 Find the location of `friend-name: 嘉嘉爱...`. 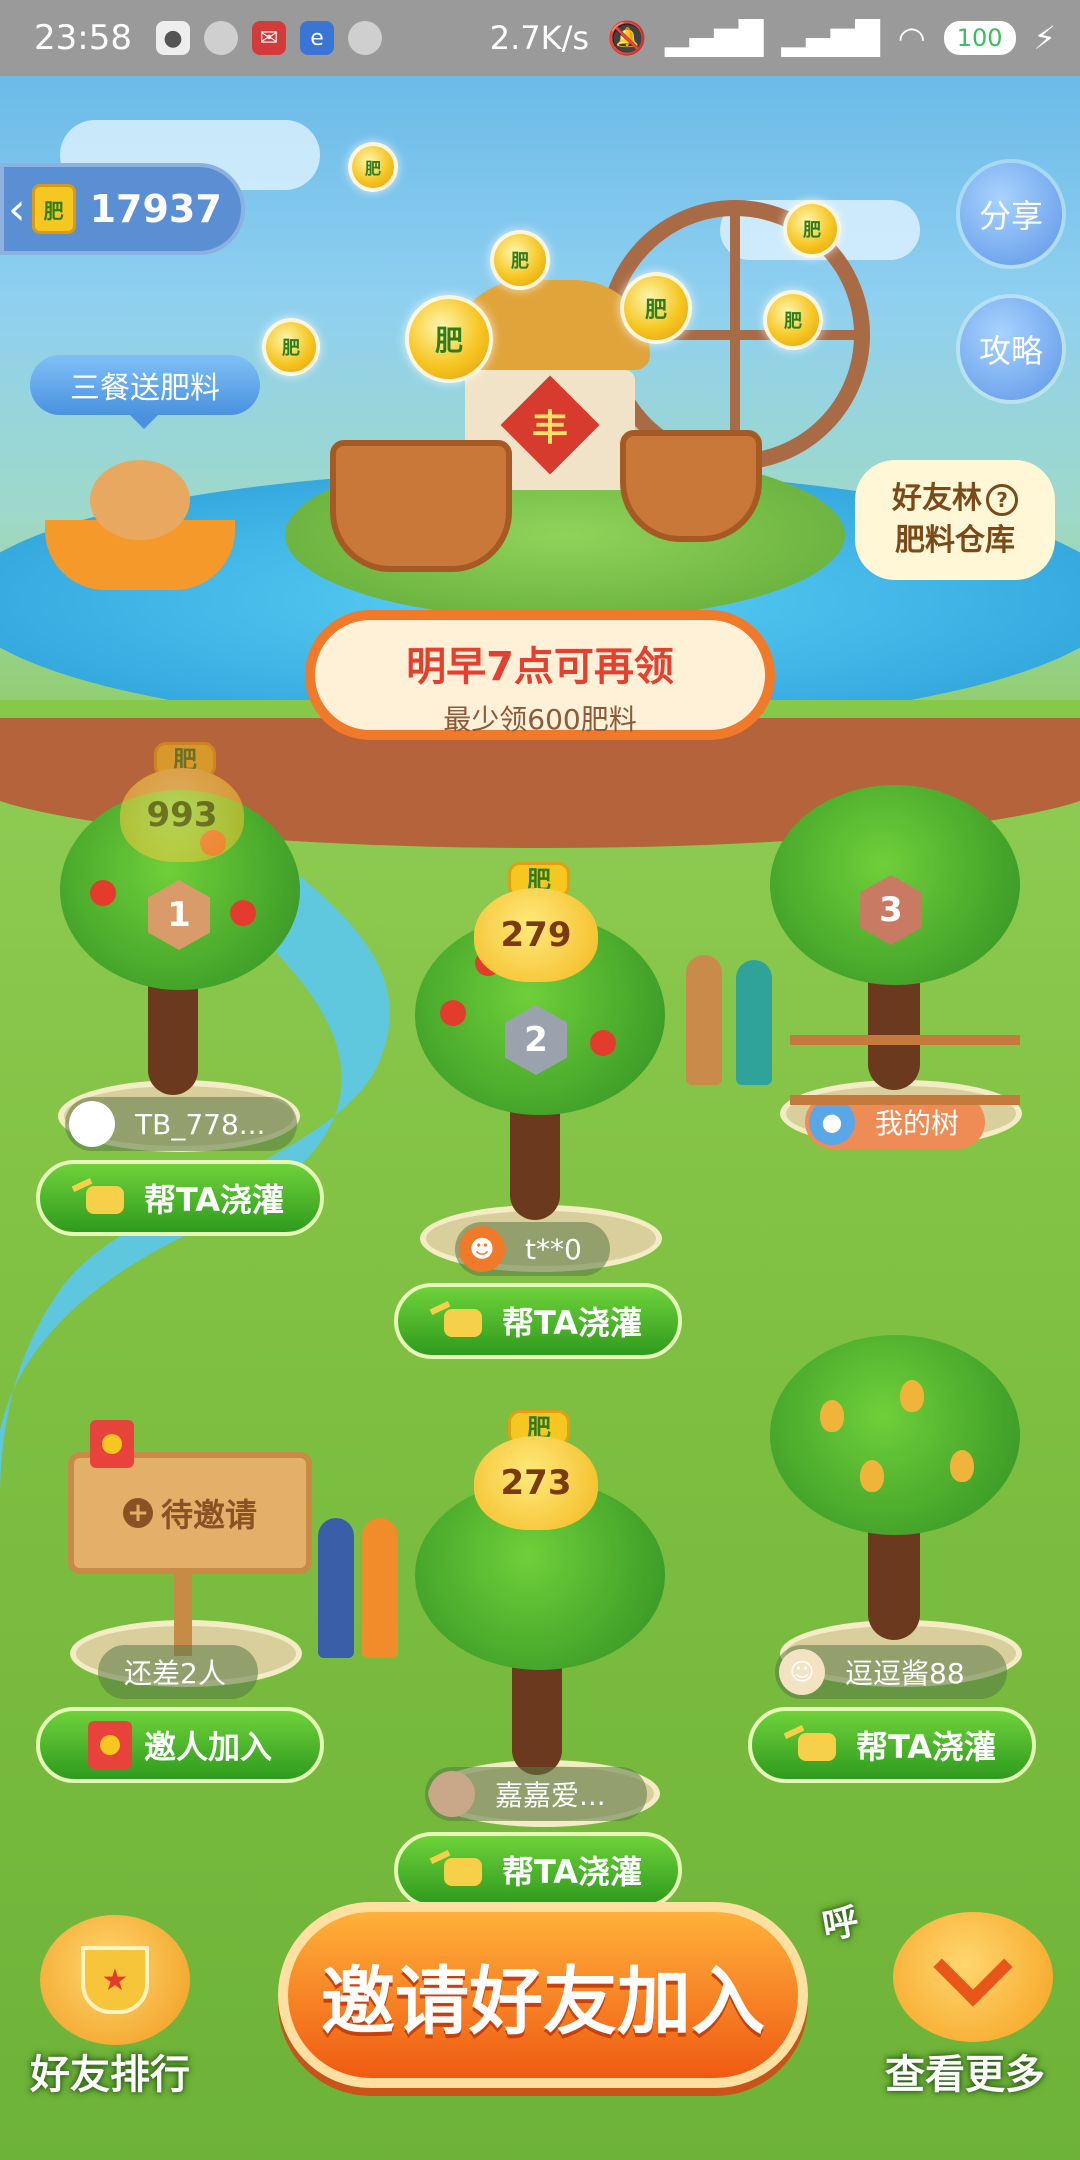

friend-name: 嘉嘉爱... is located at coordinates (550, 1795).